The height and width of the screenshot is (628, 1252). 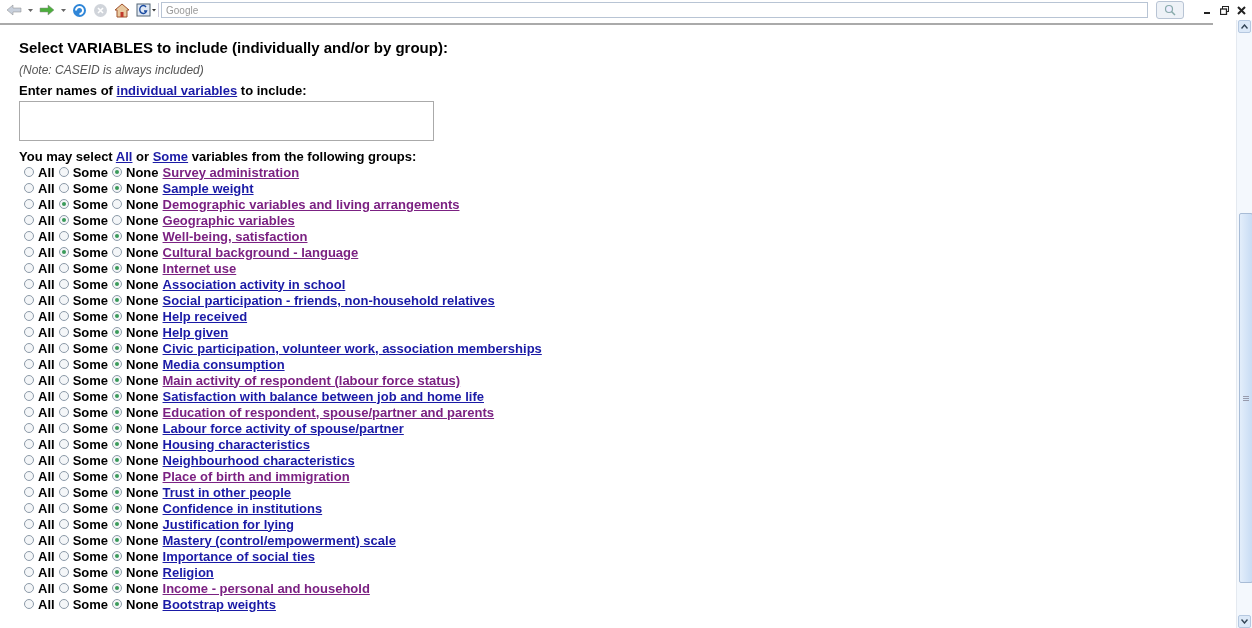 What do you see at coordinates (208, 188) in the screenshot?
I see `group-link: Sample weight` at bounding box center [208, 188].